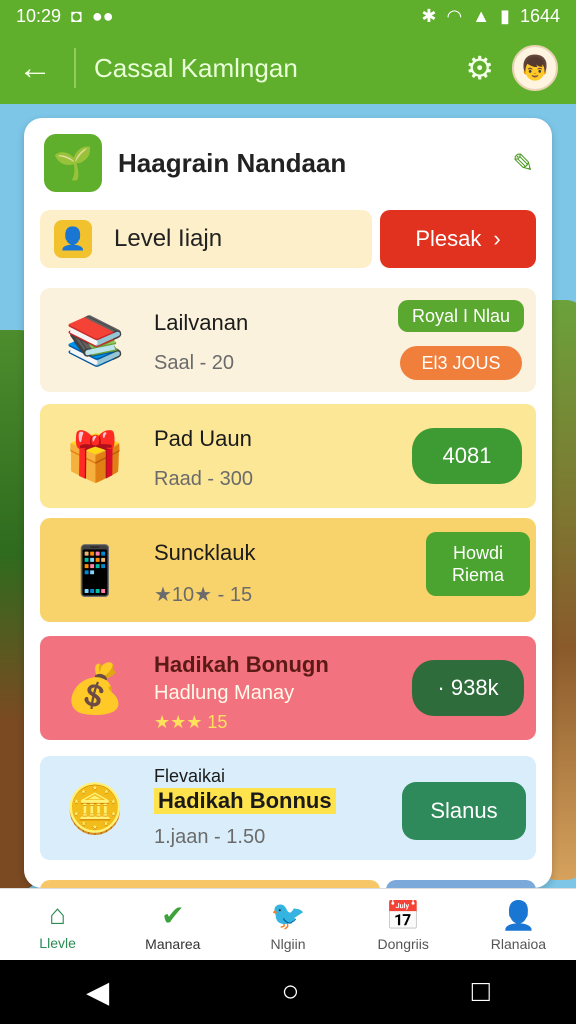 The width and height of the screenshot is (576, 1024). I want to click on card-subtitle: Raad - 300, so click(203, 479).